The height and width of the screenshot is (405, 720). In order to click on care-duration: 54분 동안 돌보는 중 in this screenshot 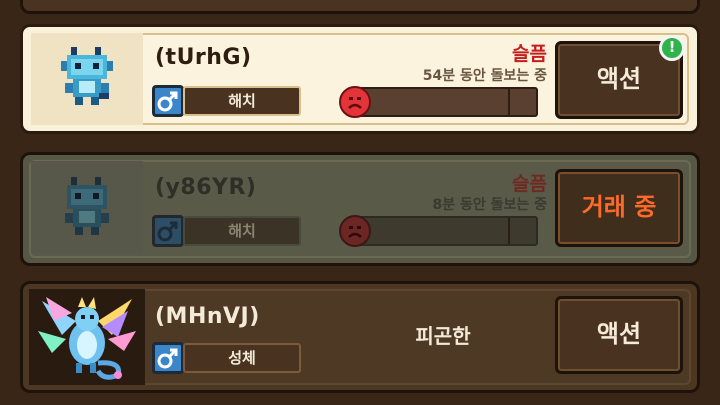, I will do `click(484, 76)`.